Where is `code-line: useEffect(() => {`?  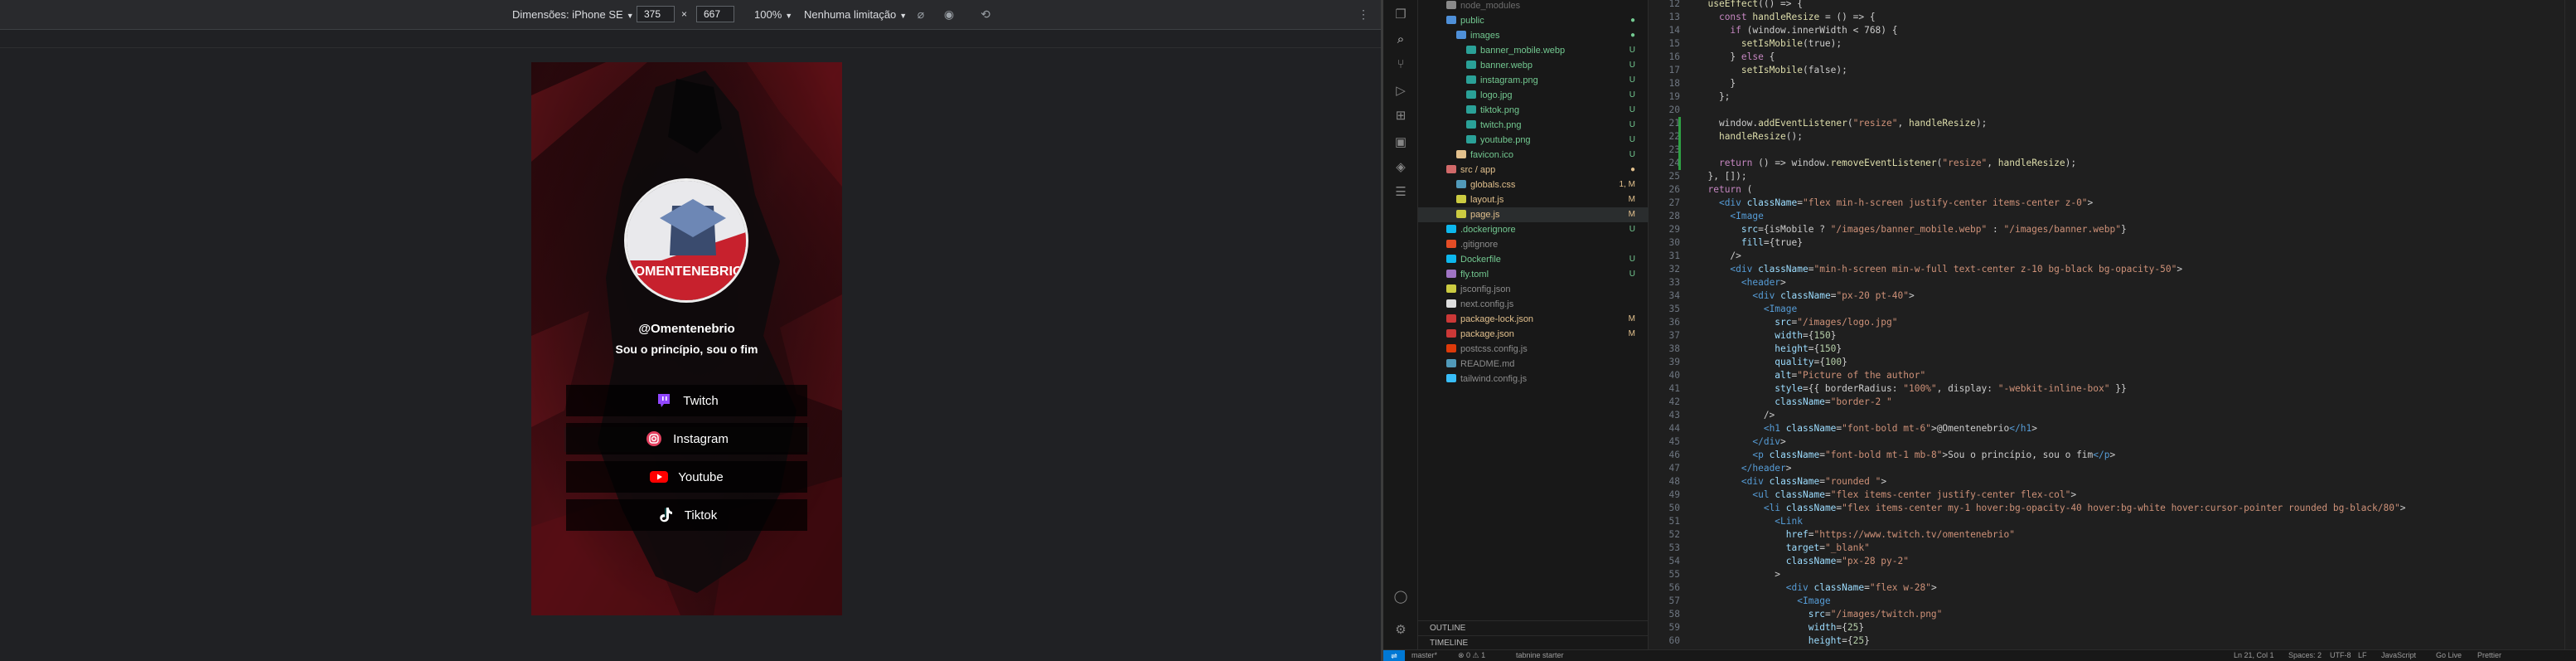 code-line: useEffect(() => { is located at coordinates (1750, 5).